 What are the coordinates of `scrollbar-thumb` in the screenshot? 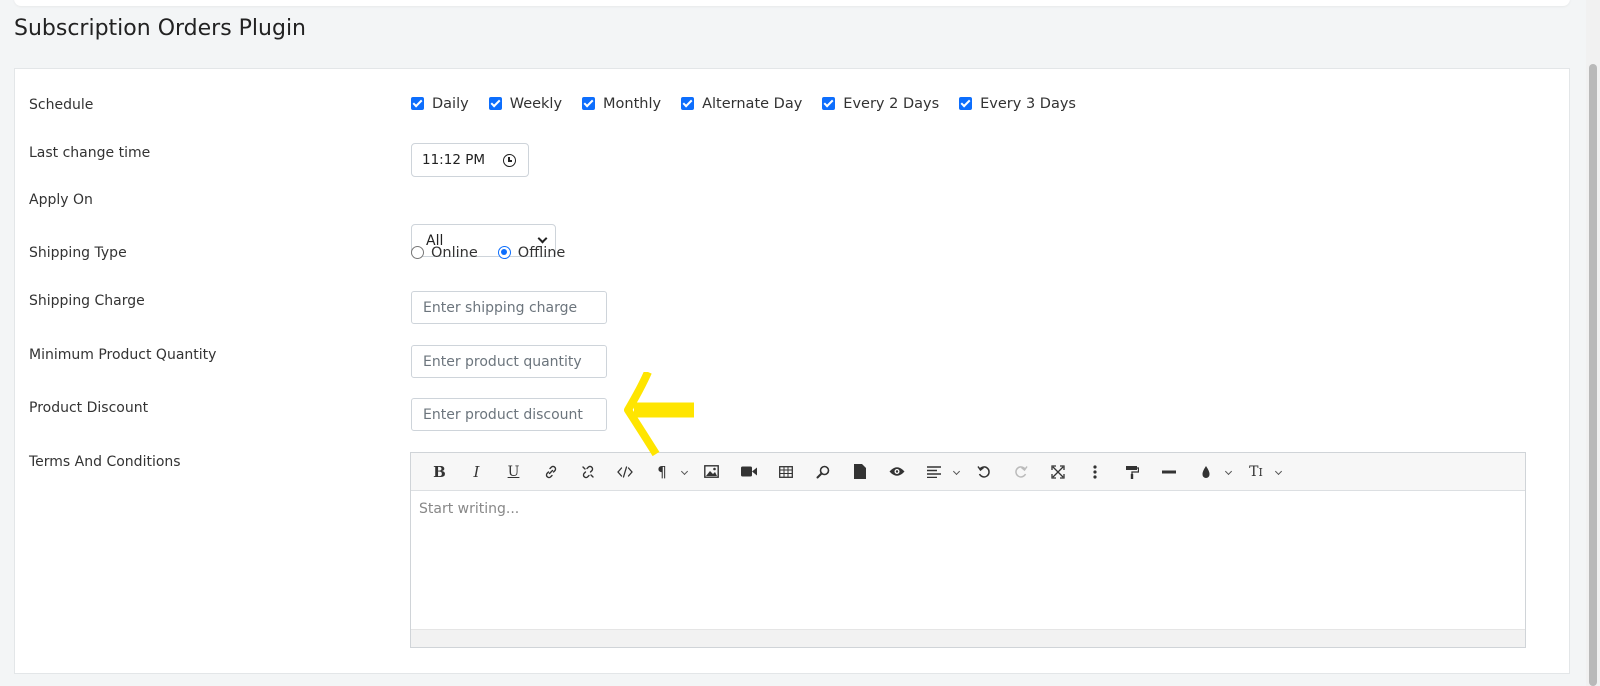 It's located at (1593, 375).